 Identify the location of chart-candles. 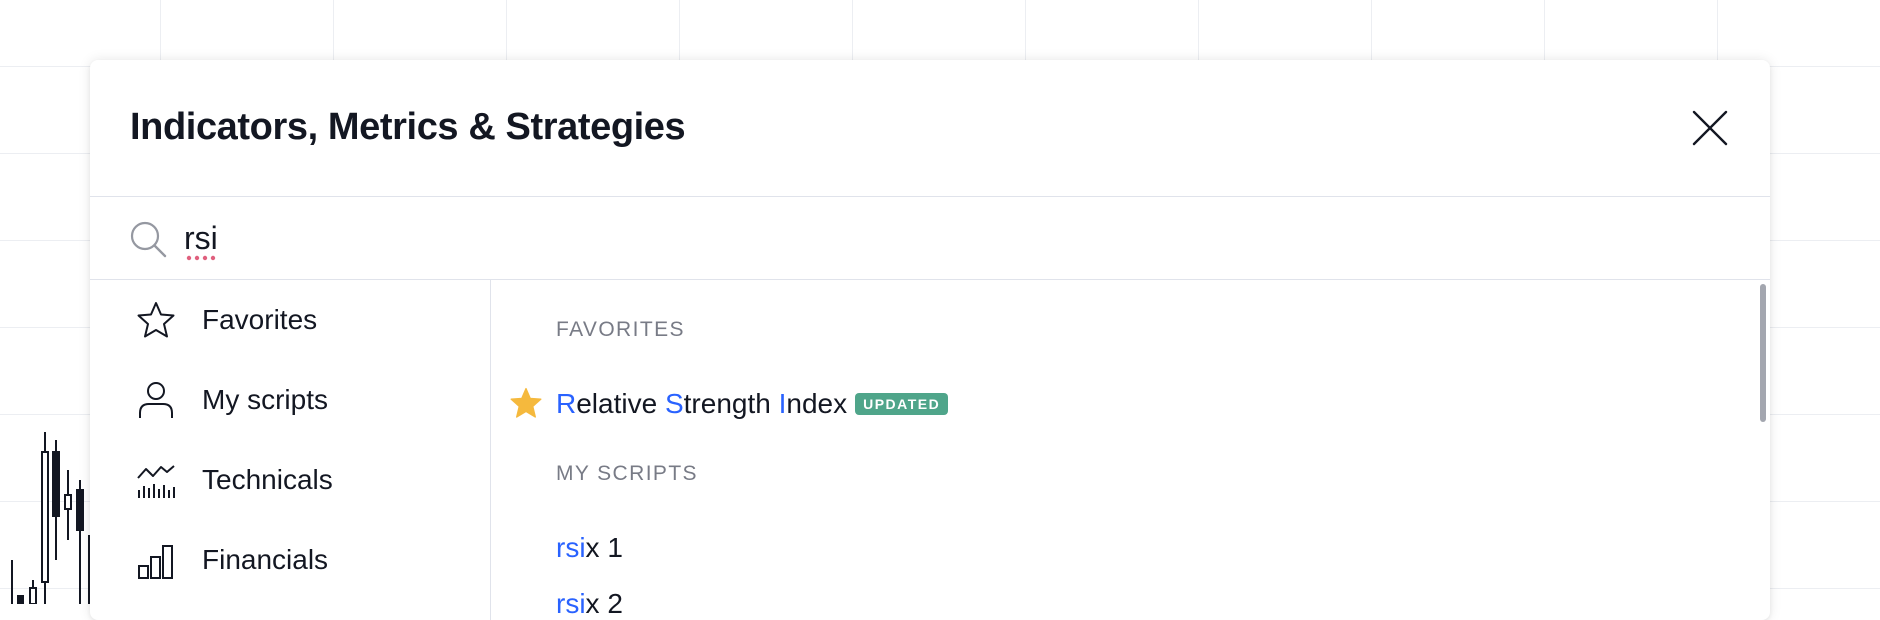
(50, 518).